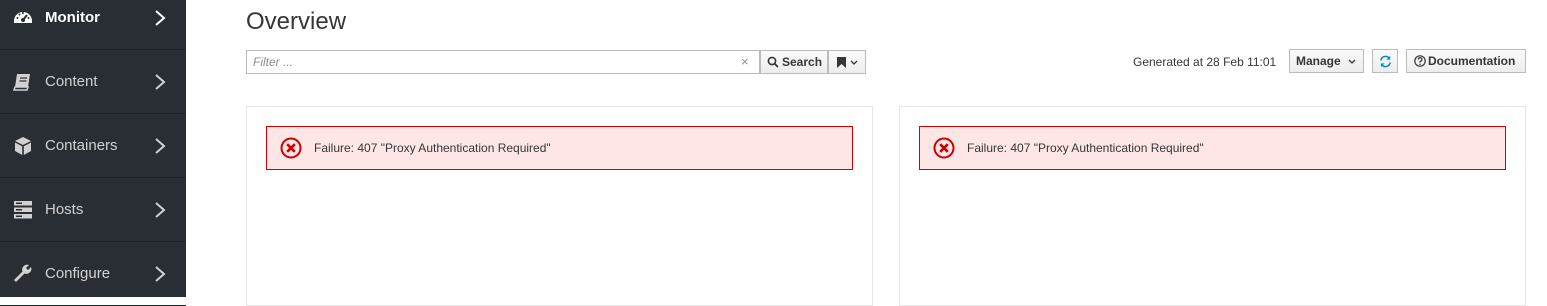 This screenshot has width=1547, height=306. I want to click on wrench-icon, so click(23, 273).